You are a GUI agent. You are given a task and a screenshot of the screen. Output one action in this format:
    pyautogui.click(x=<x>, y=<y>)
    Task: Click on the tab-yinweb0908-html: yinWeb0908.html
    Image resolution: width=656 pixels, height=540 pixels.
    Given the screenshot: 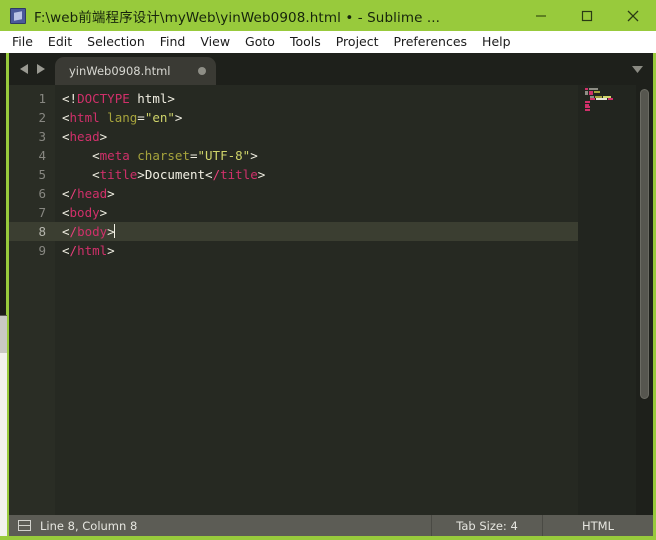 What is the action you would take?
    pyautogui.click(x=136, y=71)
    